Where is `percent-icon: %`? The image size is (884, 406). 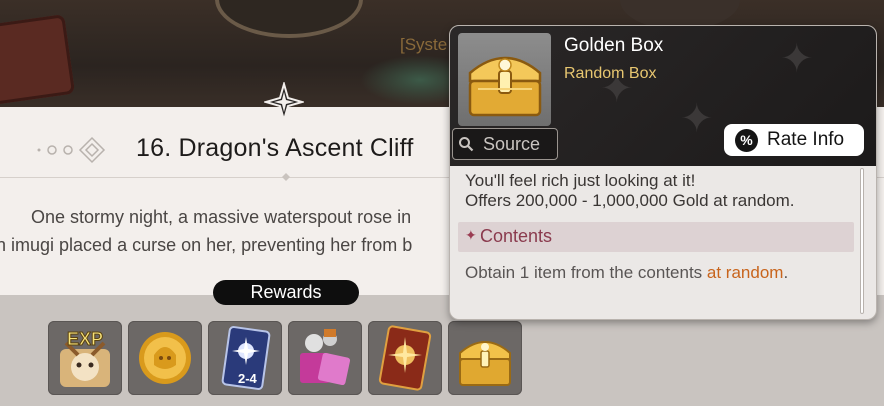 percent-icon: % is located at coordinates (746, 140).